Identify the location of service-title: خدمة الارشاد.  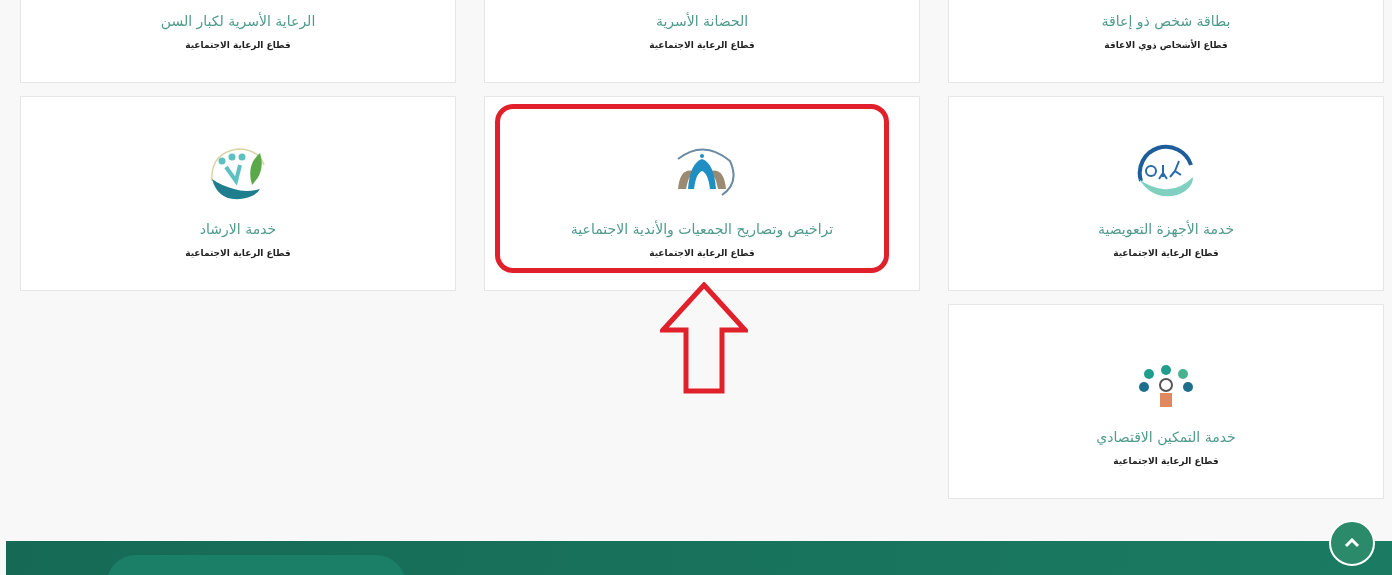
(238, 229).